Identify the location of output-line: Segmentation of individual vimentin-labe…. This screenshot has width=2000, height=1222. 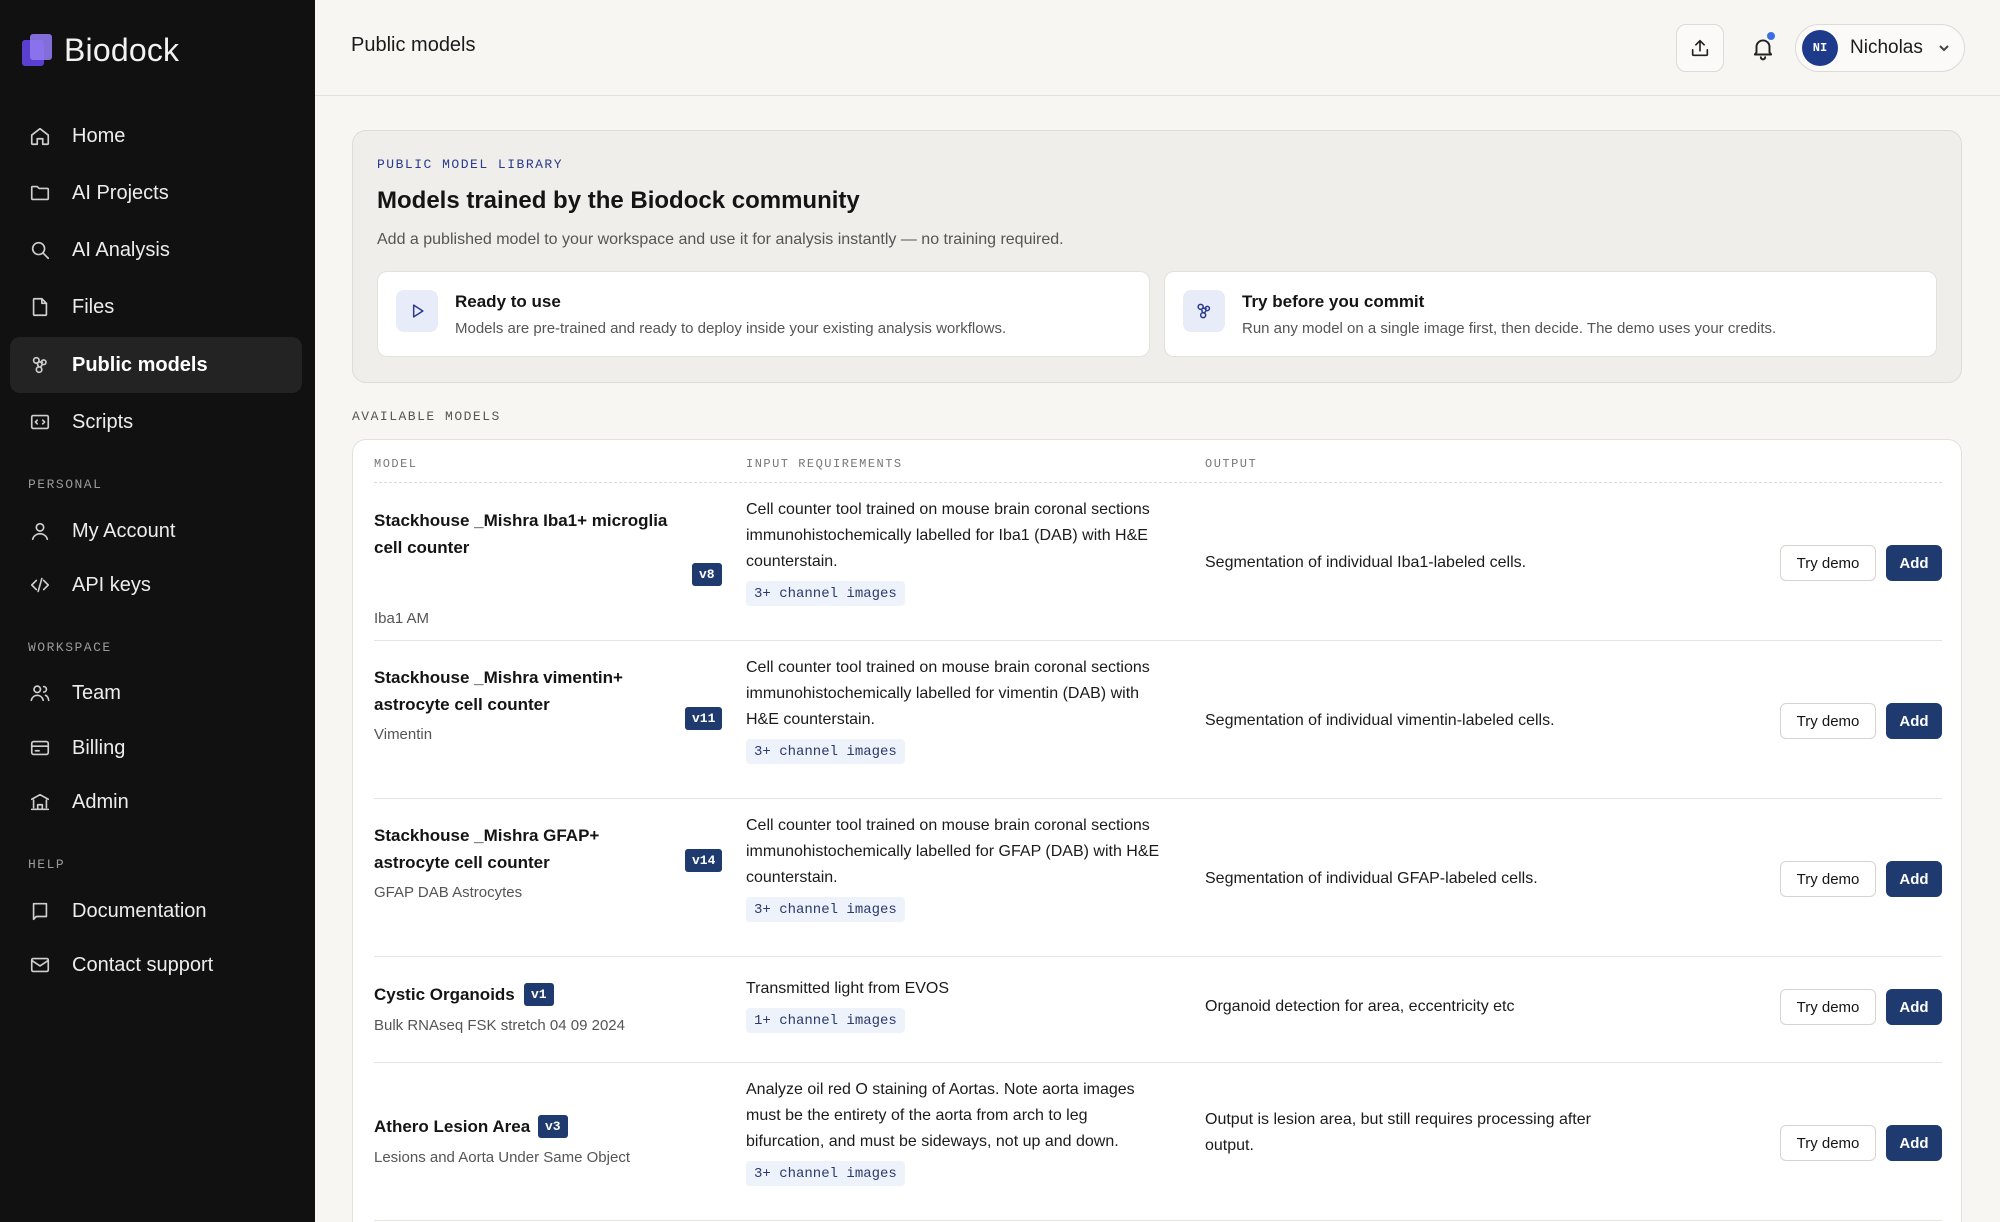
(1380, 720).